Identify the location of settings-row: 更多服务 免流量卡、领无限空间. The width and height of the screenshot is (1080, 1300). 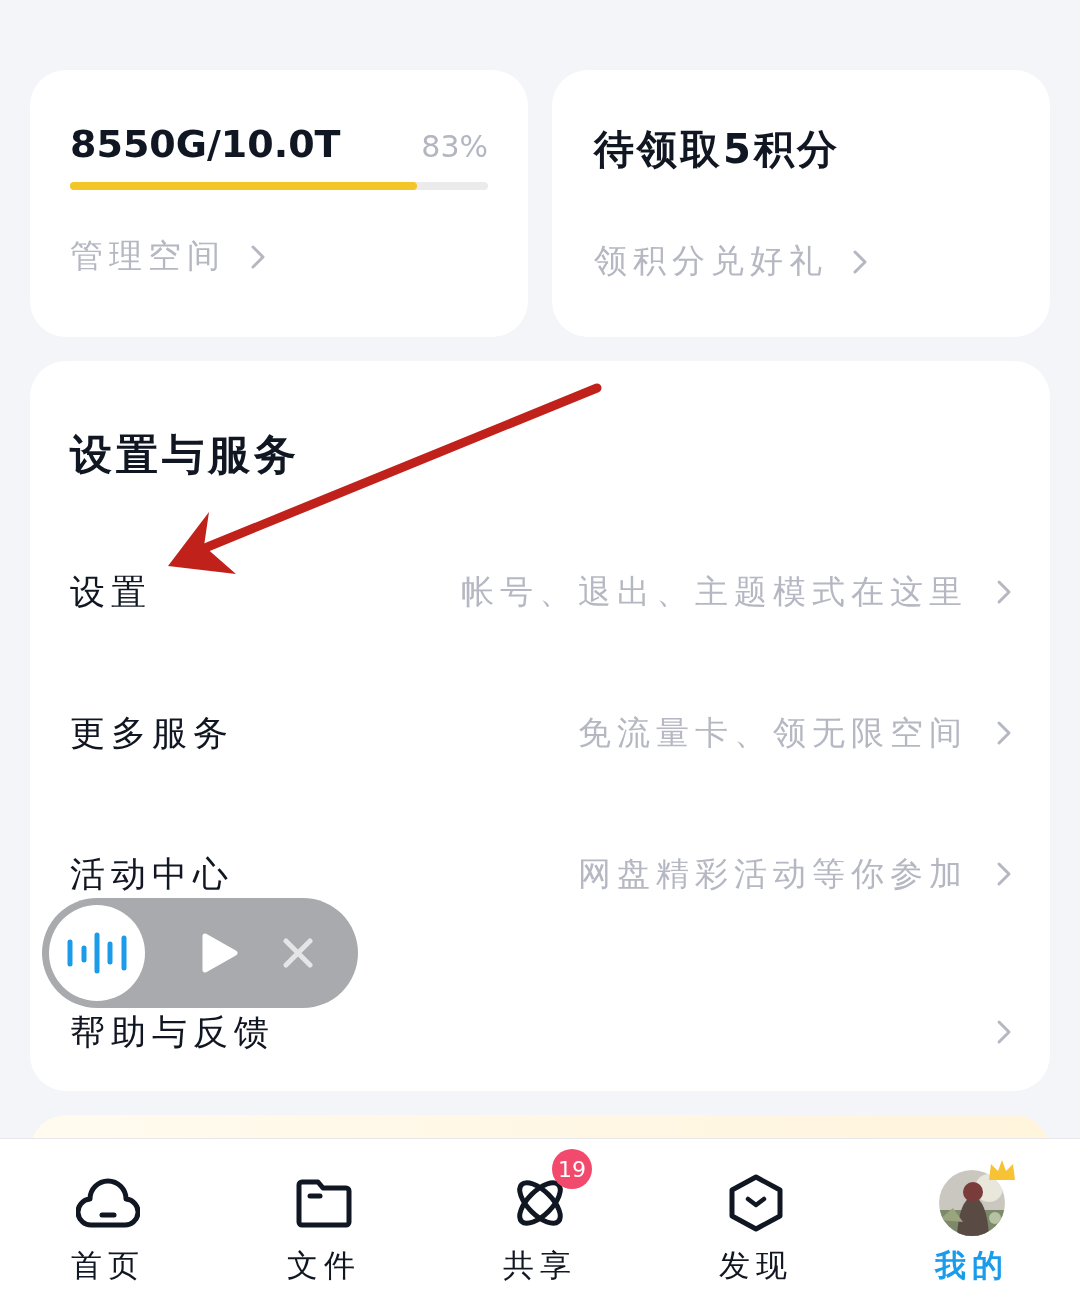
(541, 733).